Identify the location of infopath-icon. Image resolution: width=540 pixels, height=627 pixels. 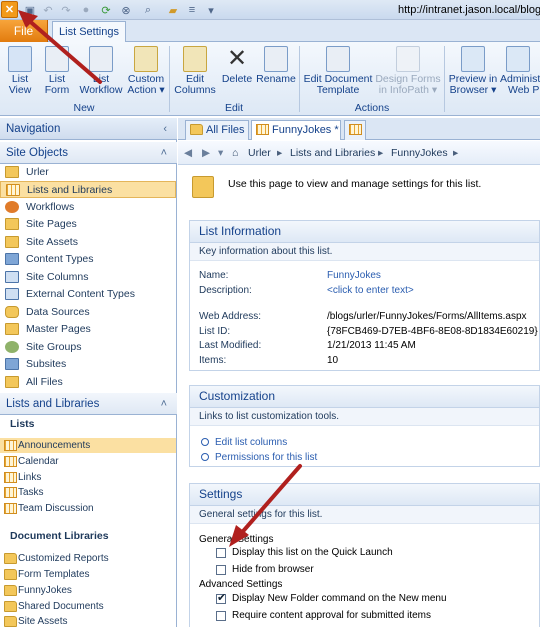
(408, 59).